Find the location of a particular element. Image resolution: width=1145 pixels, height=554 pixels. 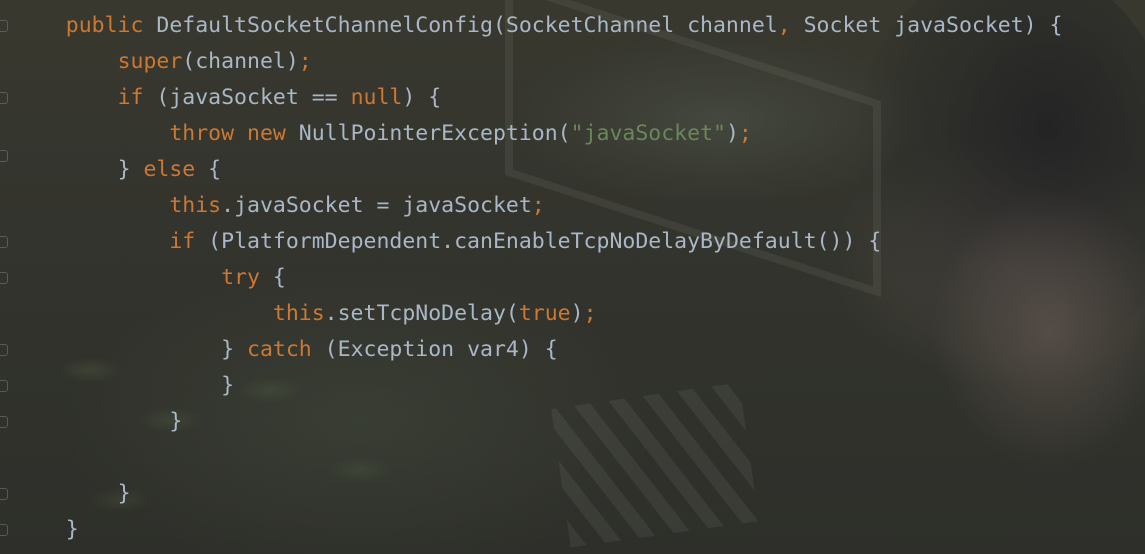

code-line: this.setTcpNoDelay(true); is located at coordinates (579, 314).